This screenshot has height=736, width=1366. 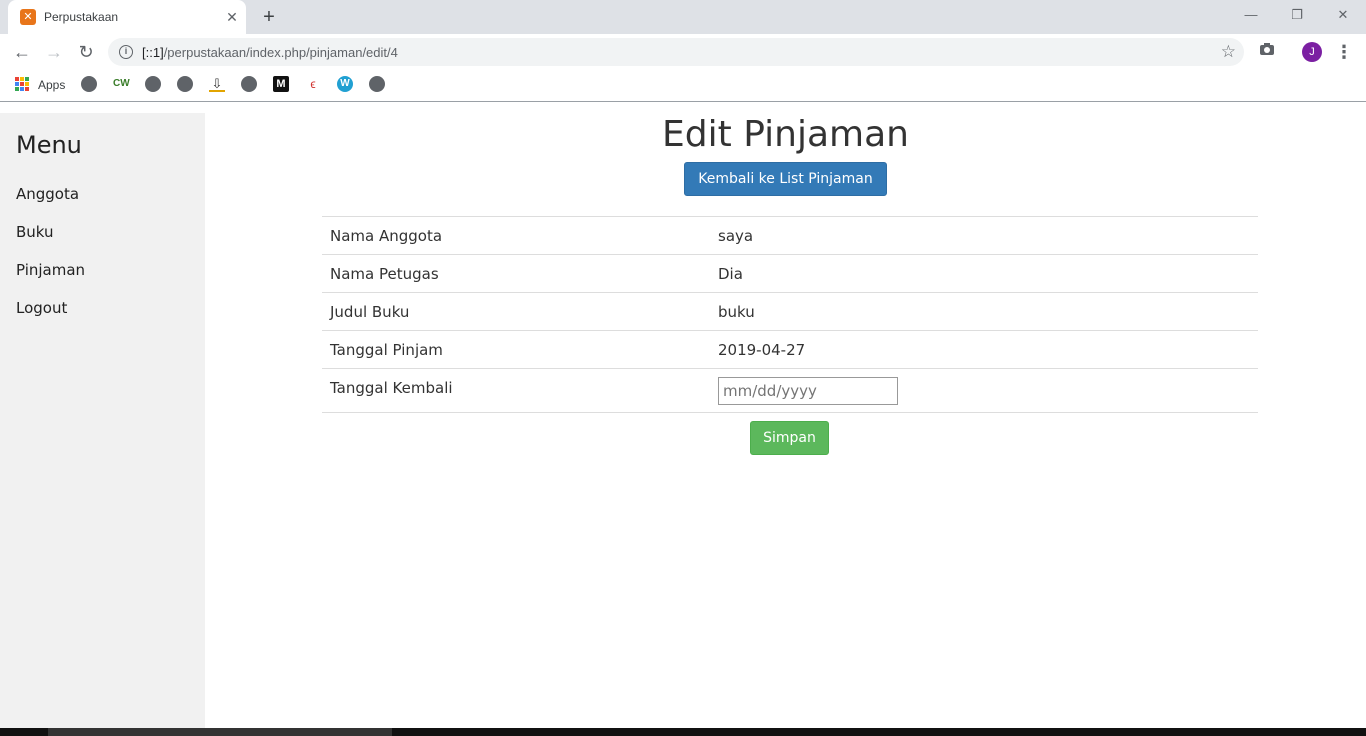 I want to click on field-label: Tanggal Pinjam, so click(x=516, y=349).